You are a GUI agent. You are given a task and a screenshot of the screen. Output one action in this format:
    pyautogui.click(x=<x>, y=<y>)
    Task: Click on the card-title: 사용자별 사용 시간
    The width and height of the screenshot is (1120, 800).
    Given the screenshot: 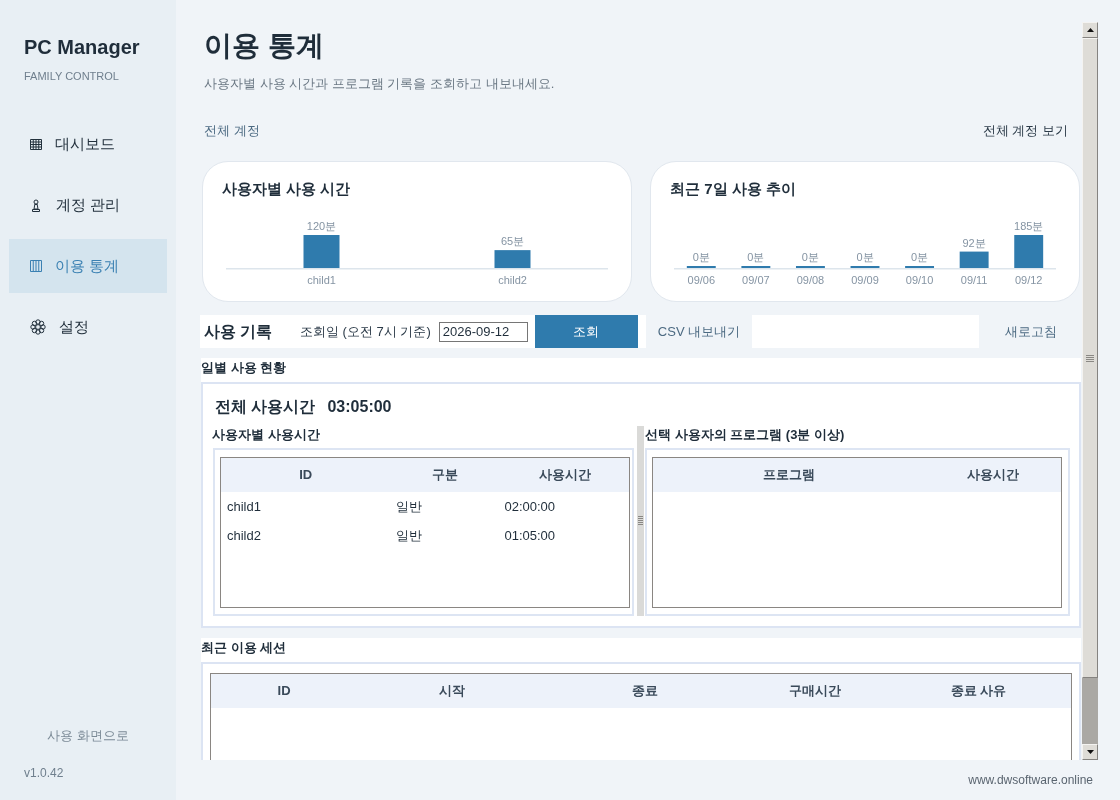 What is the action you would take?
    pyautogui.click(x=287, y=189)
    